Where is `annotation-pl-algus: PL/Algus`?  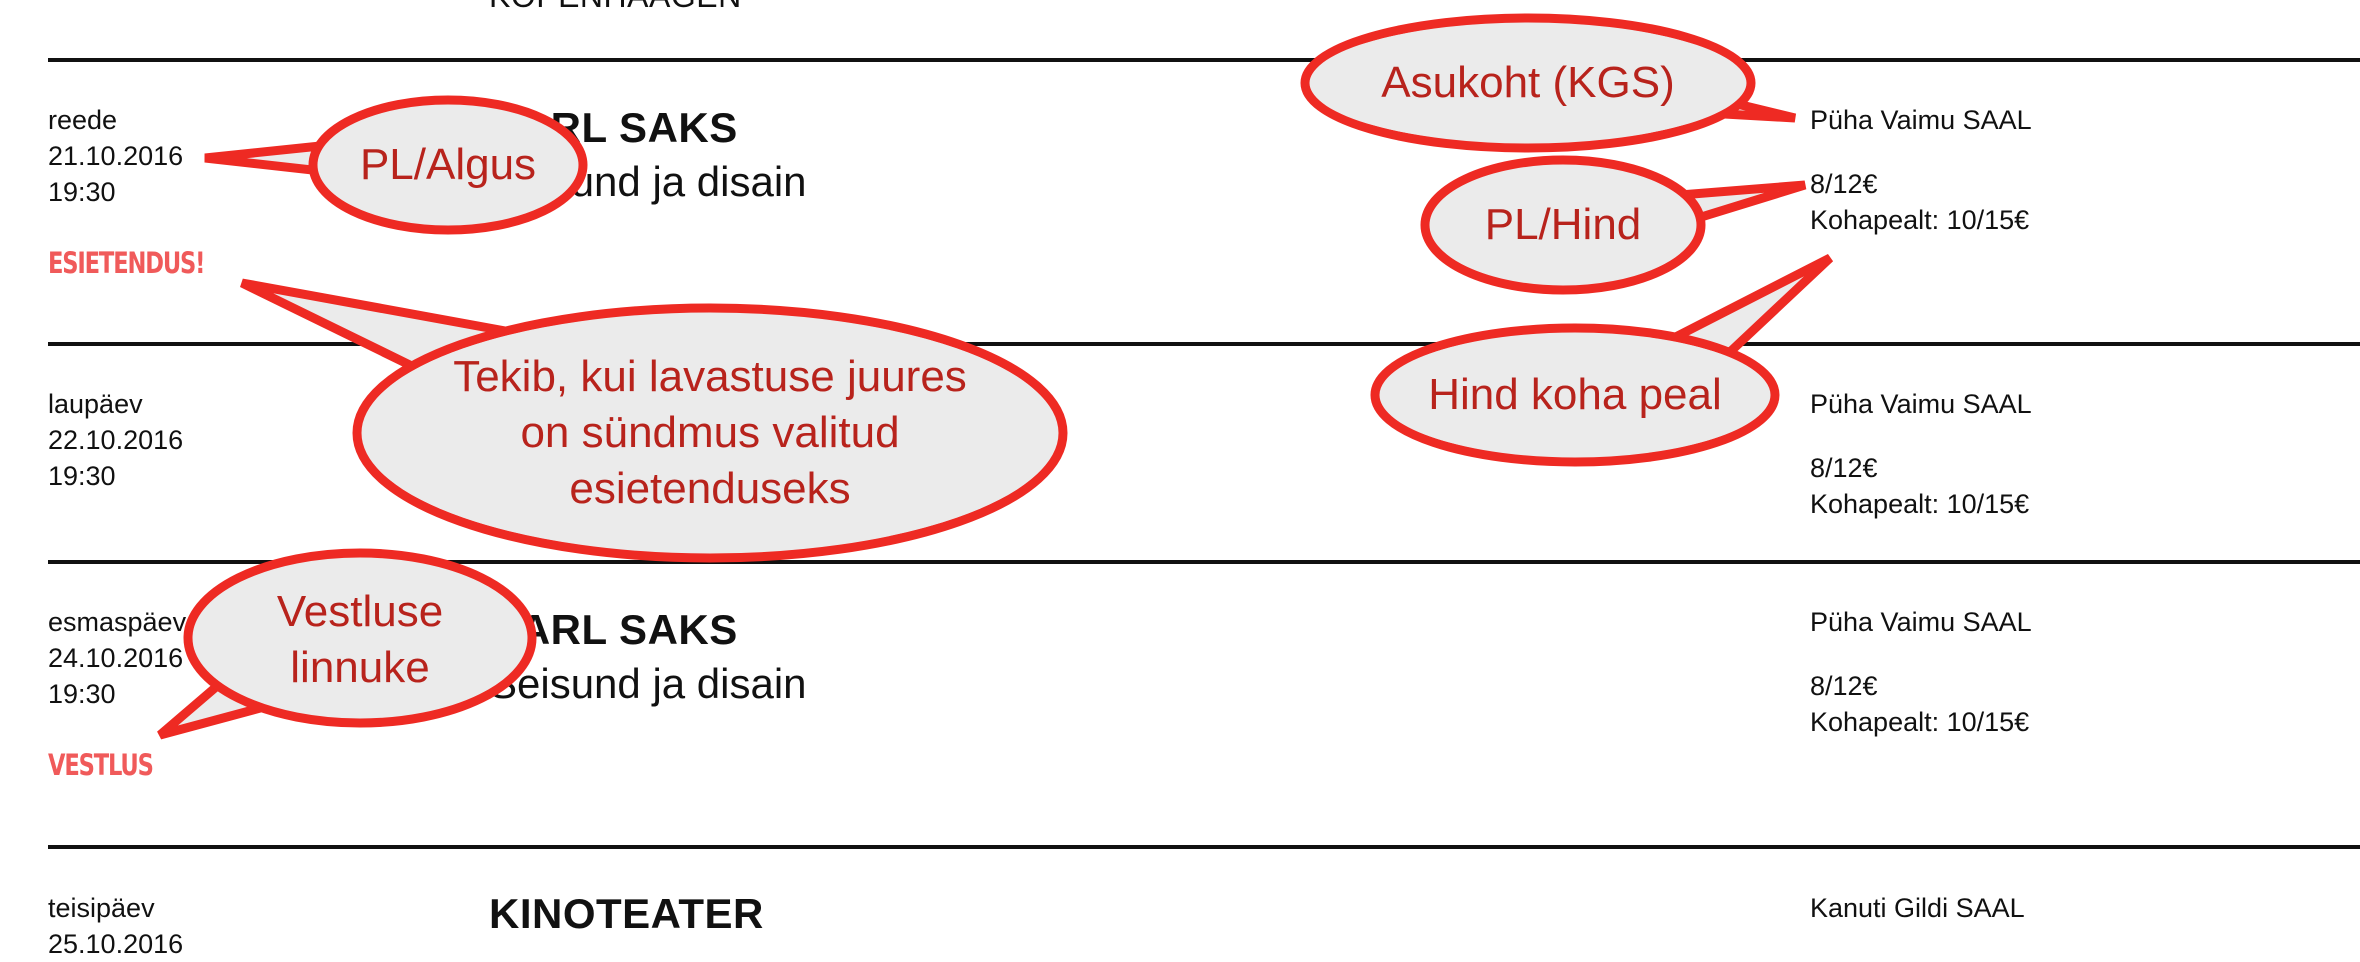
annotation-pl-algus: PL/Algus is located at coordinates (448, 164).